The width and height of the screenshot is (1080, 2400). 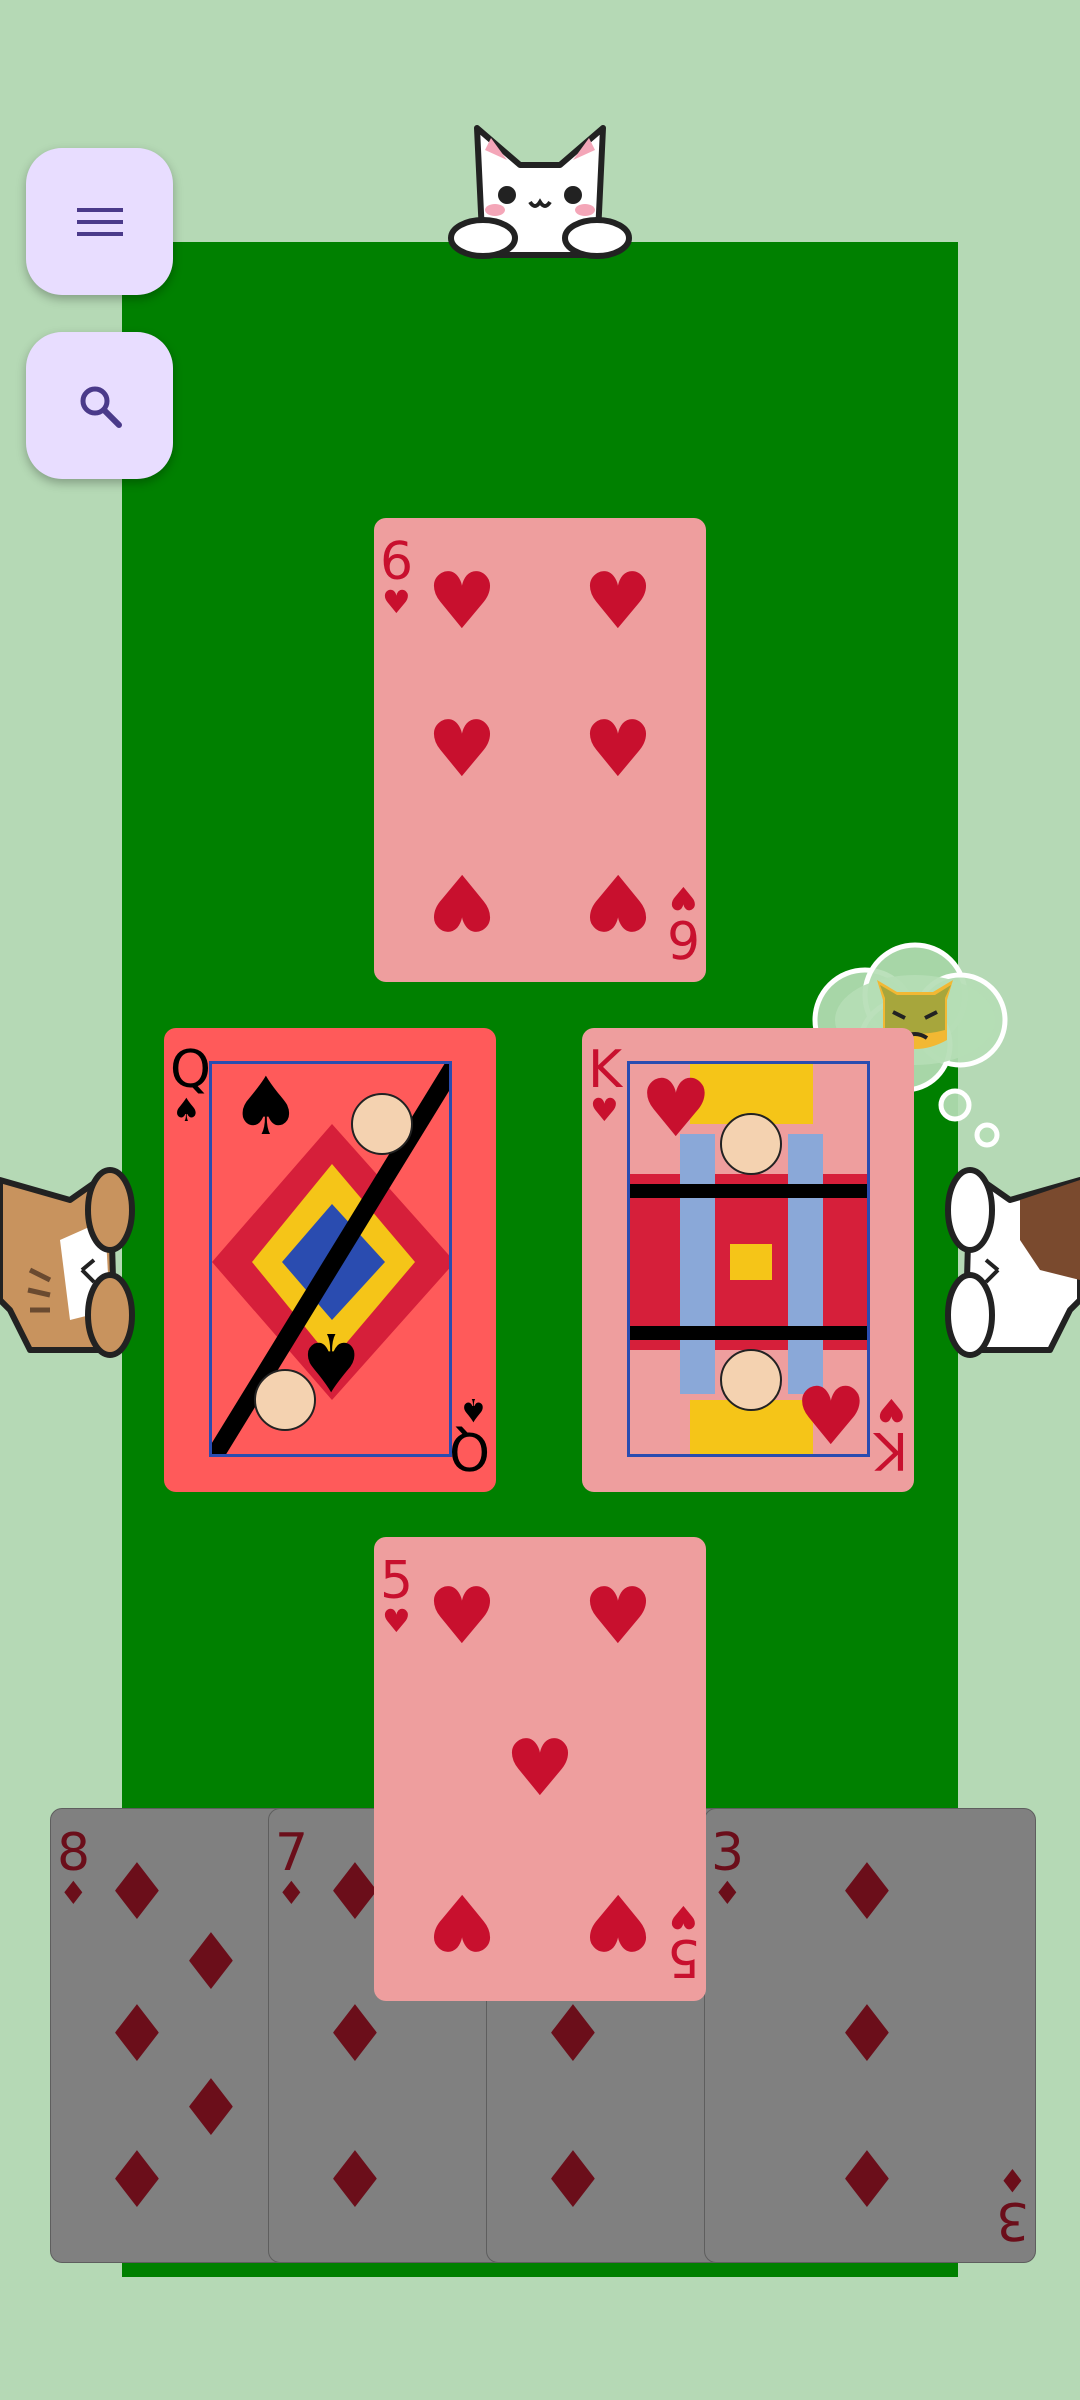 I want to click on card-rank: 7, so click(x=292, y=1853).